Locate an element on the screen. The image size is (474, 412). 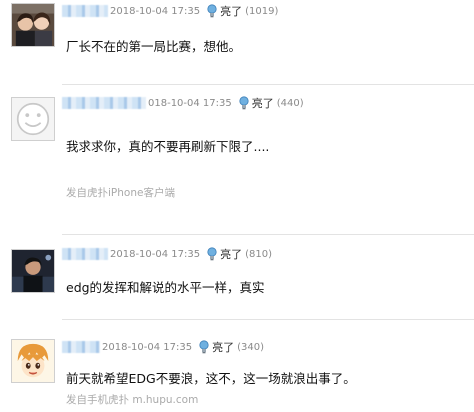
comment-timestamp: 018-10-04 17:35 is located at coordinates (190, 103).